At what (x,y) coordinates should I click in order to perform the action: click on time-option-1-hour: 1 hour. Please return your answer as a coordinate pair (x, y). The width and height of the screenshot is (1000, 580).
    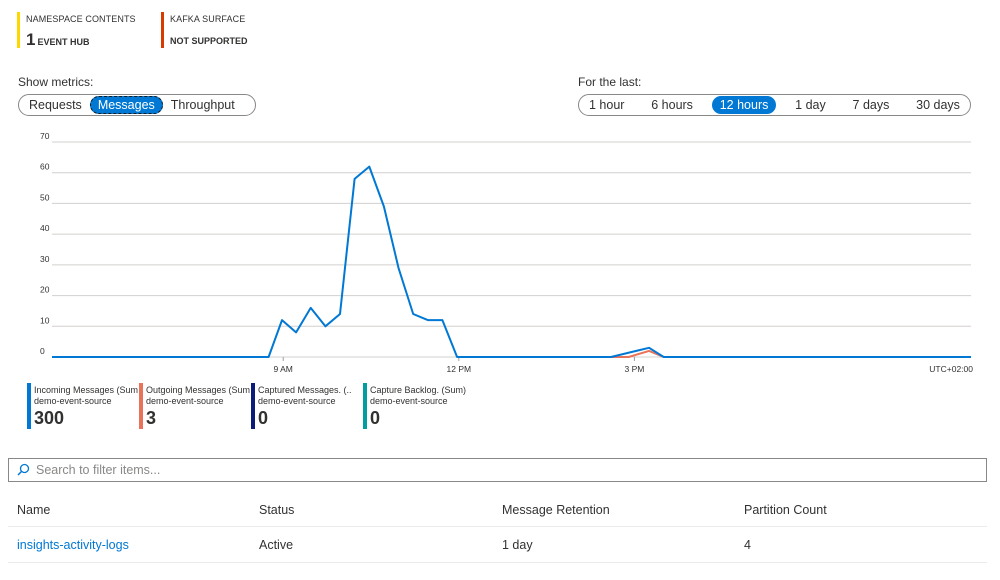
    Looking at the image, I should click on (606, 105).